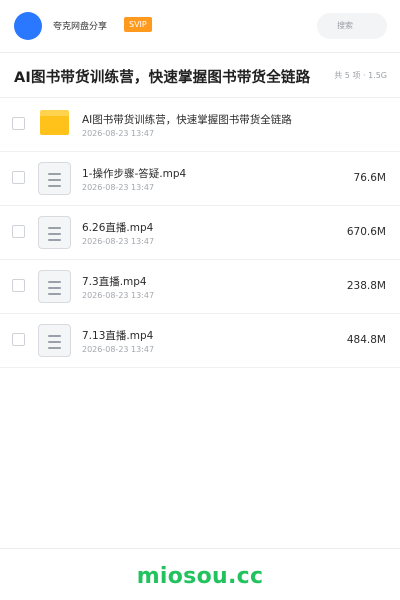 This screenshot has height=600, width=400. I want to click on search-input: 搜索, so click(352, 26).